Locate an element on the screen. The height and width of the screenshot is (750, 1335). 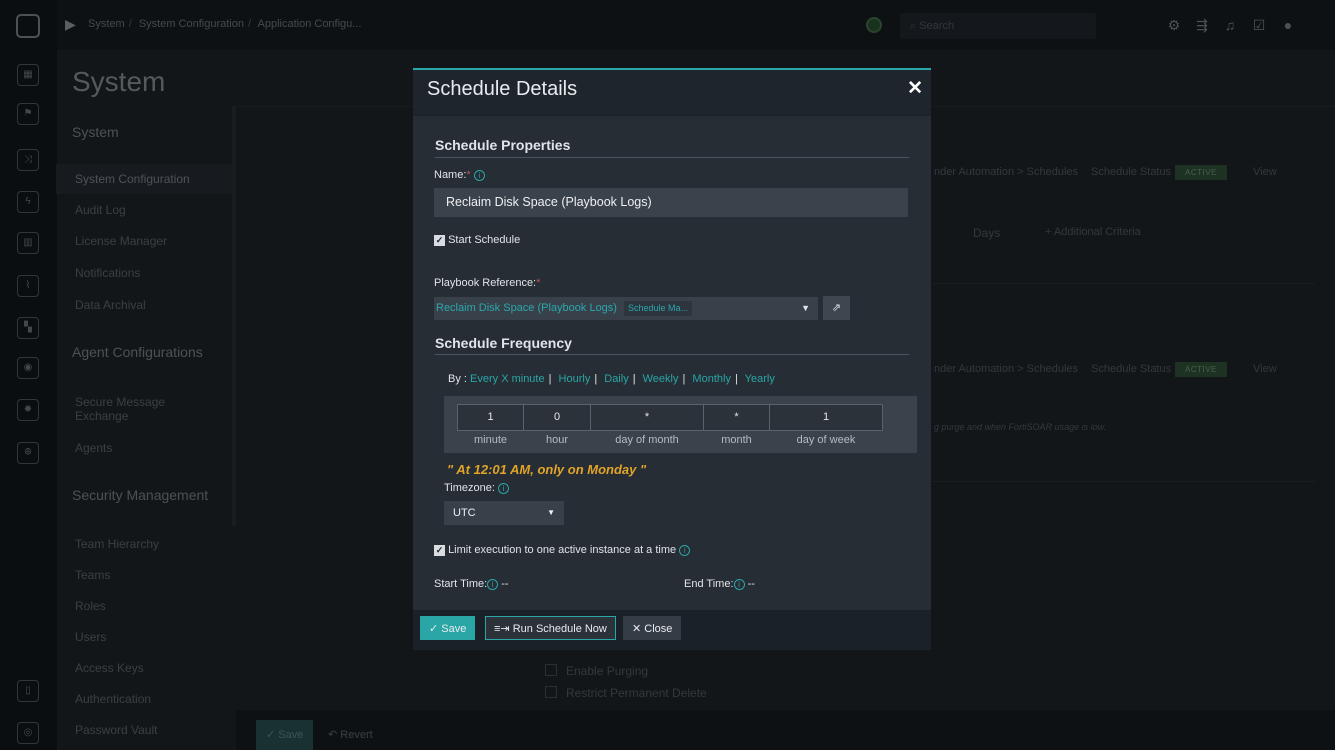
start-schedule-checkbox: ✓ is located at coordinates (439, 240).